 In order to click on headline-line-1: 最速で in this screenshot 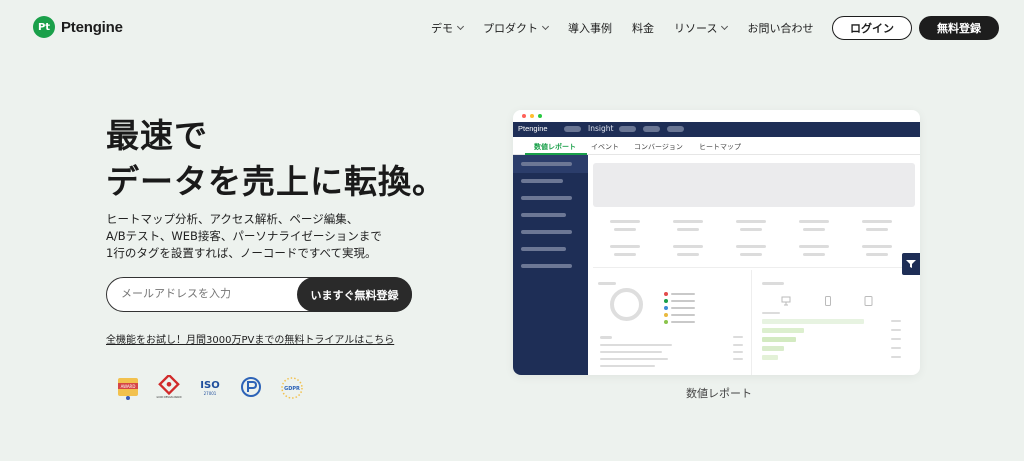, I will do `click(157, 135)`.